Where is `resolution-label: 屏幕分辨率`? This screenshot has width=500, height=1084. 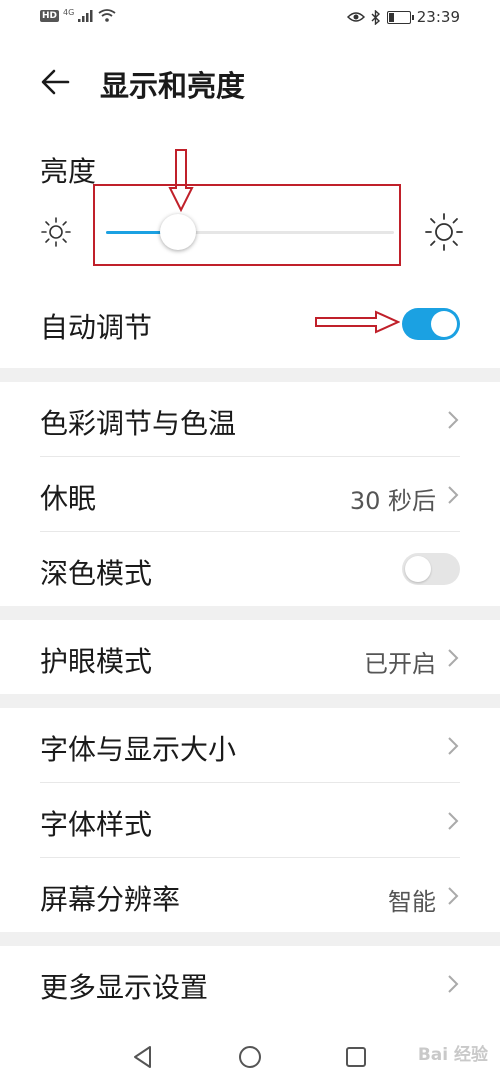
resolution-label: 屏幕分辨率 is located at coordinates (110, 899).